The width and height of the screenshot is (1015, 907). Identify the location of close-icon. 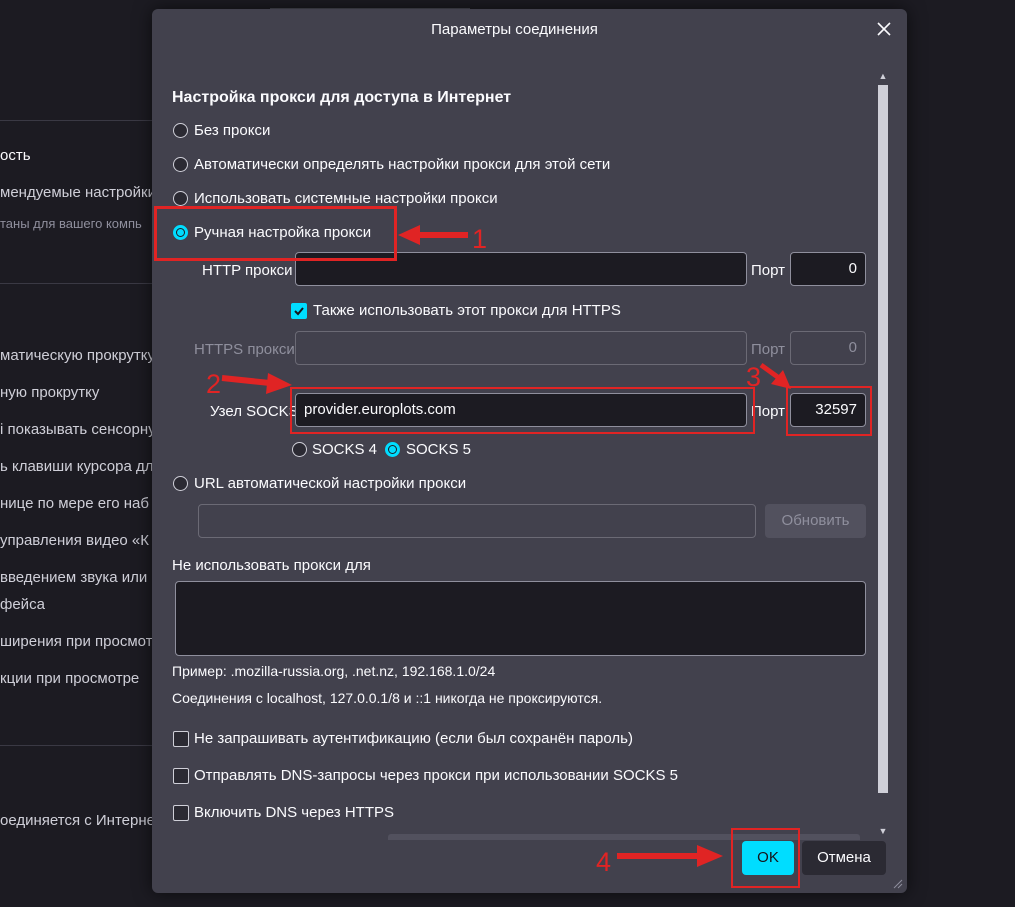
(884, 29).